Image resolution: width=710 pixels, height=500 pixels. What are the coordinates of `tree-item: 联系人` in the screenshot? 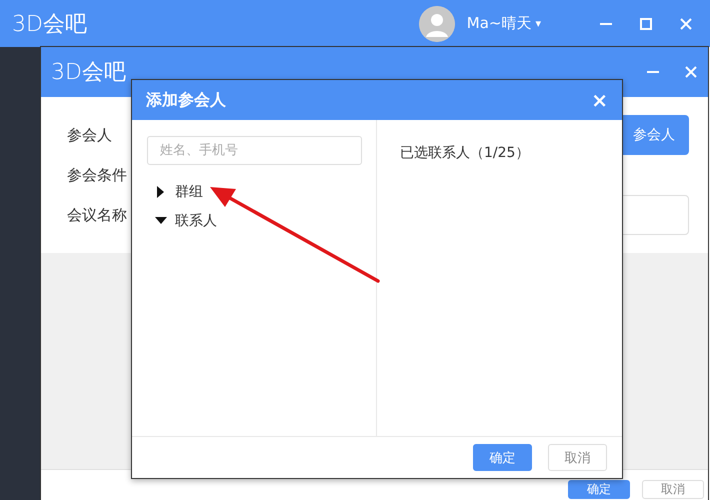 It's located at (196, 221).